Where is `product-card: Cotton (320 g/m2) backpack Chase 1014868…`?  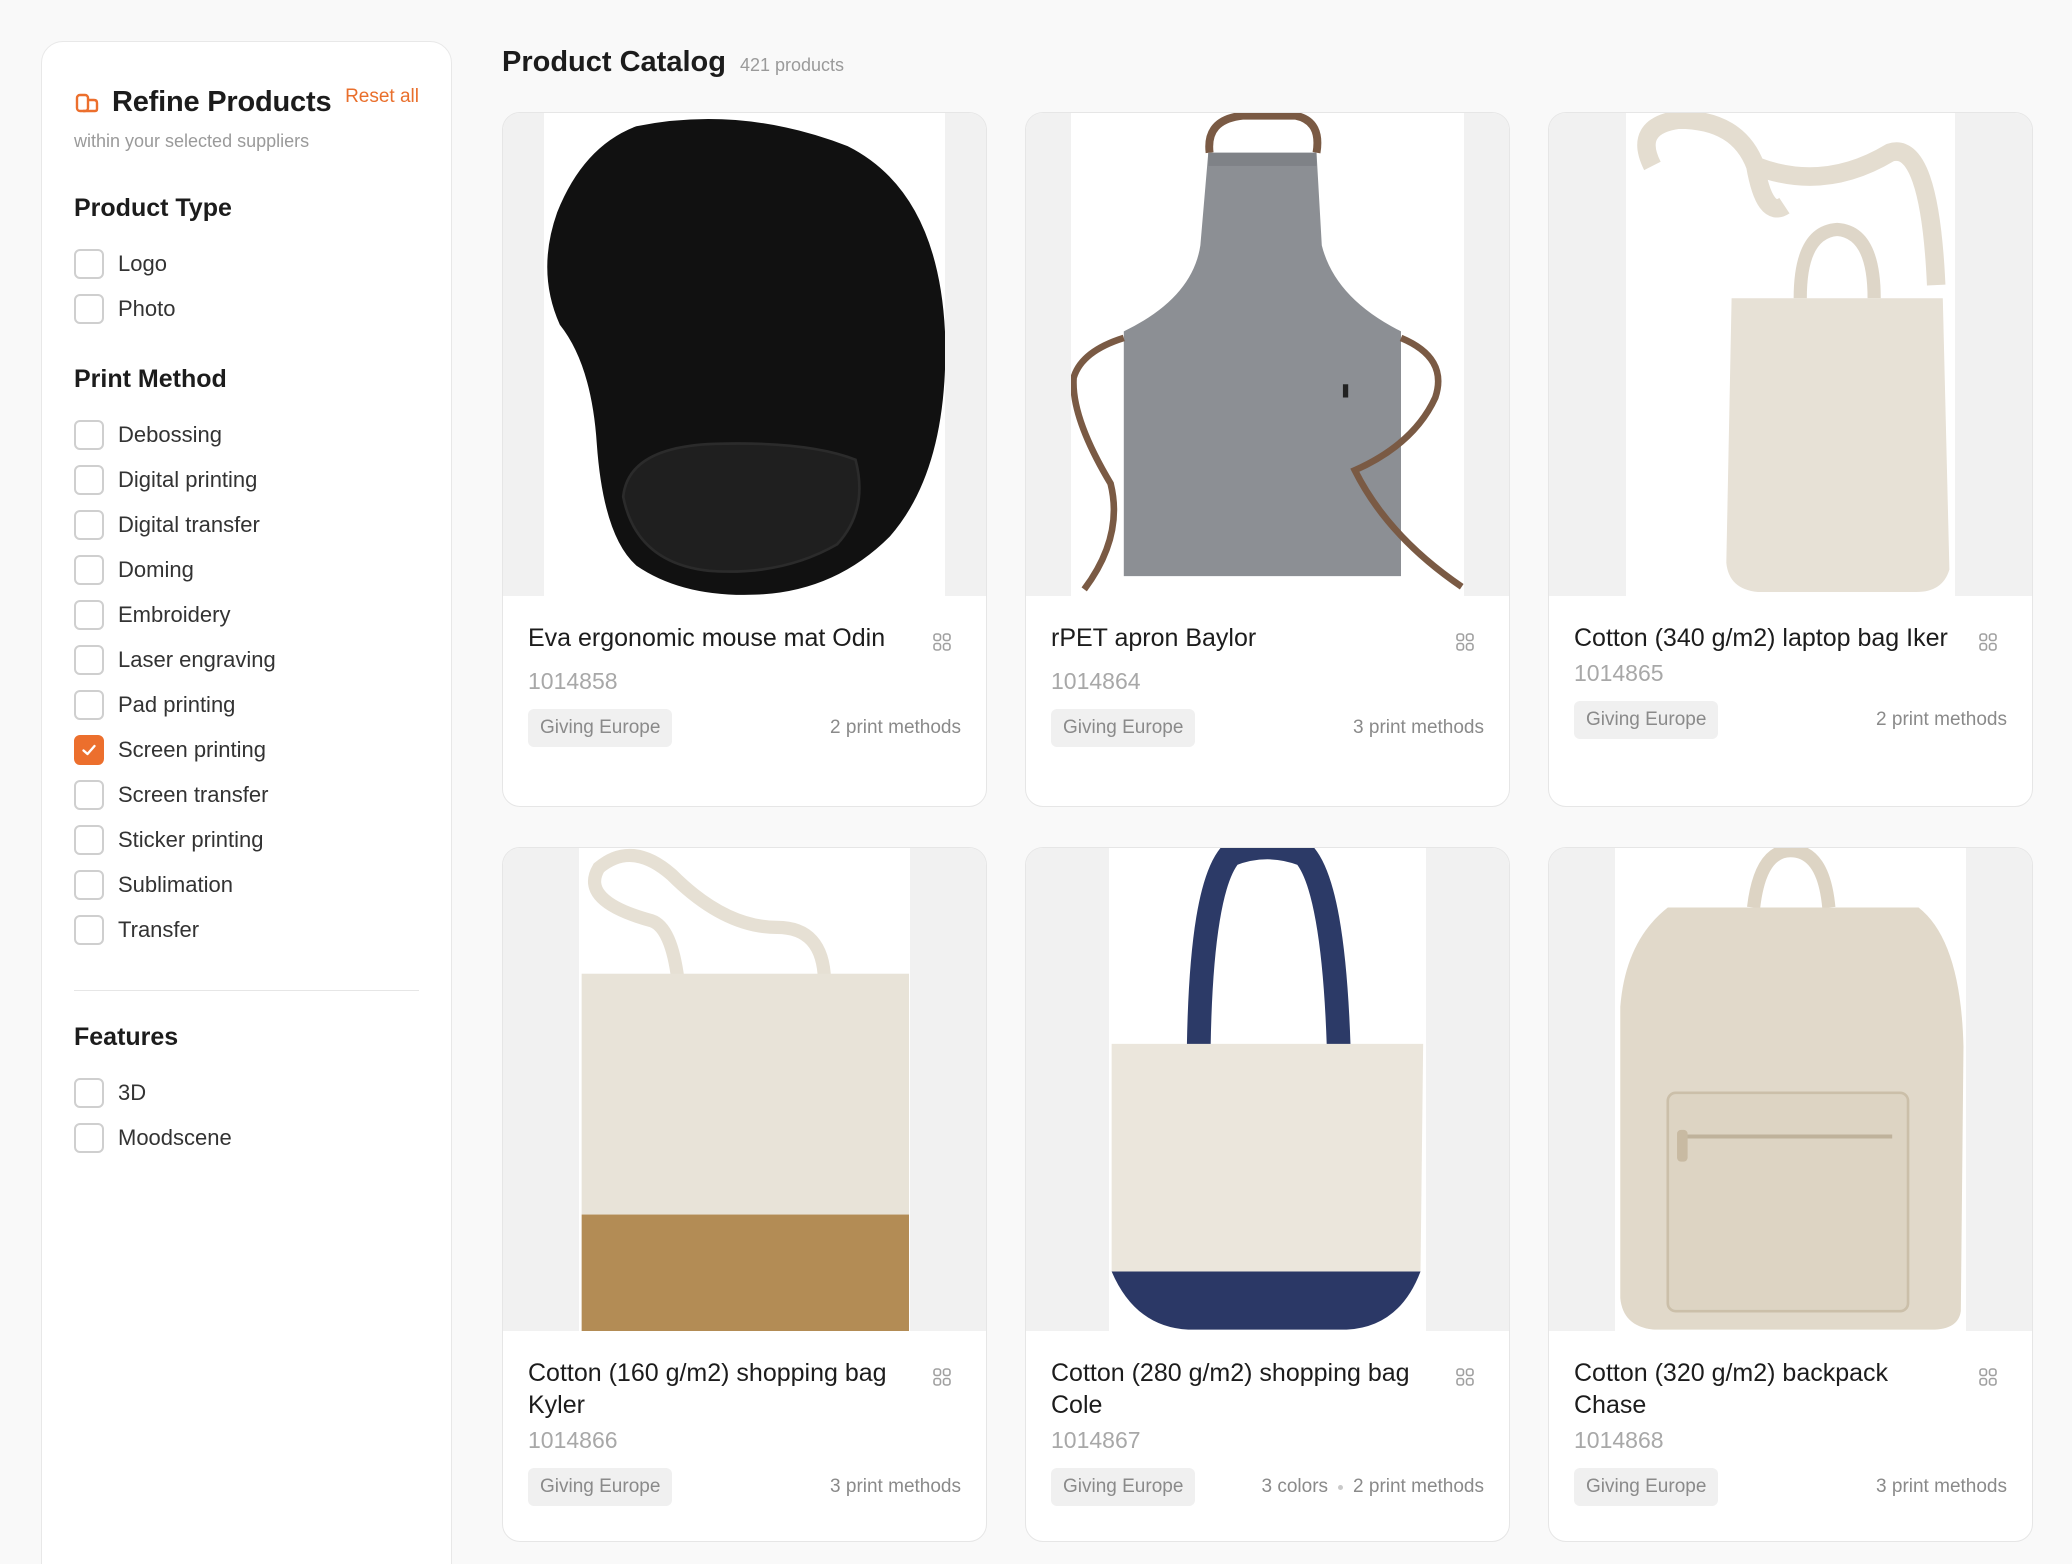 product-card: Cotton (320 g/m2) backpack Chase 1014868… is located at coordinates (1790, 1194).